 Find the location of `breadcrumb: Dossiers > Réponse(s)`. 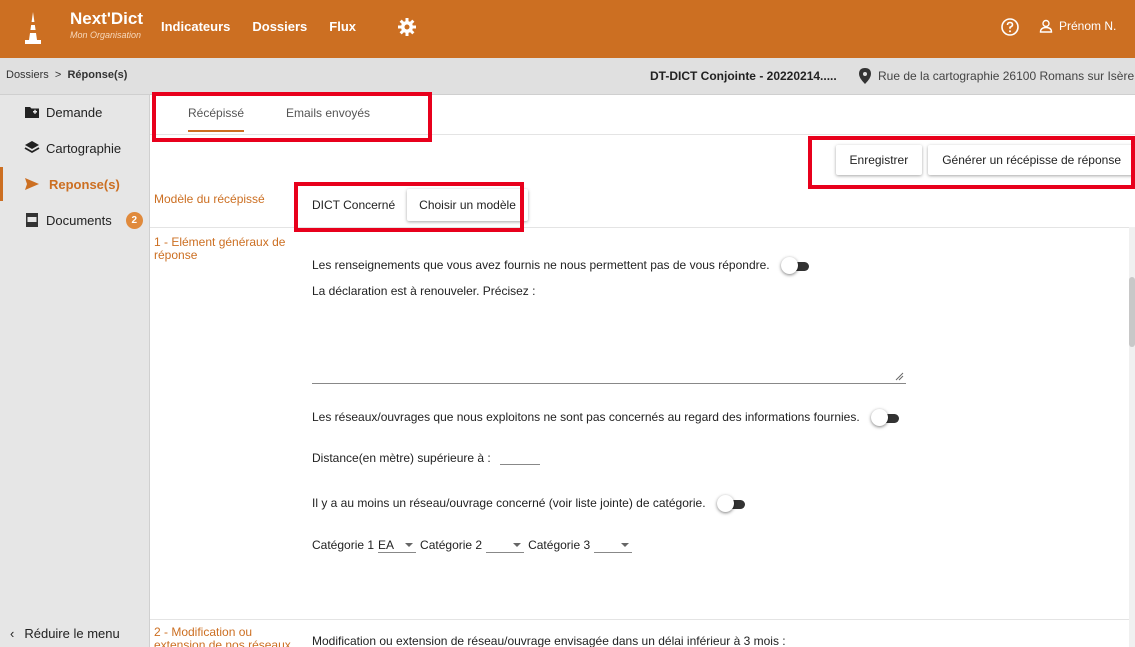

breadcrumb: Dossiers > Réponse(s) is located at coordinates (66, 75).